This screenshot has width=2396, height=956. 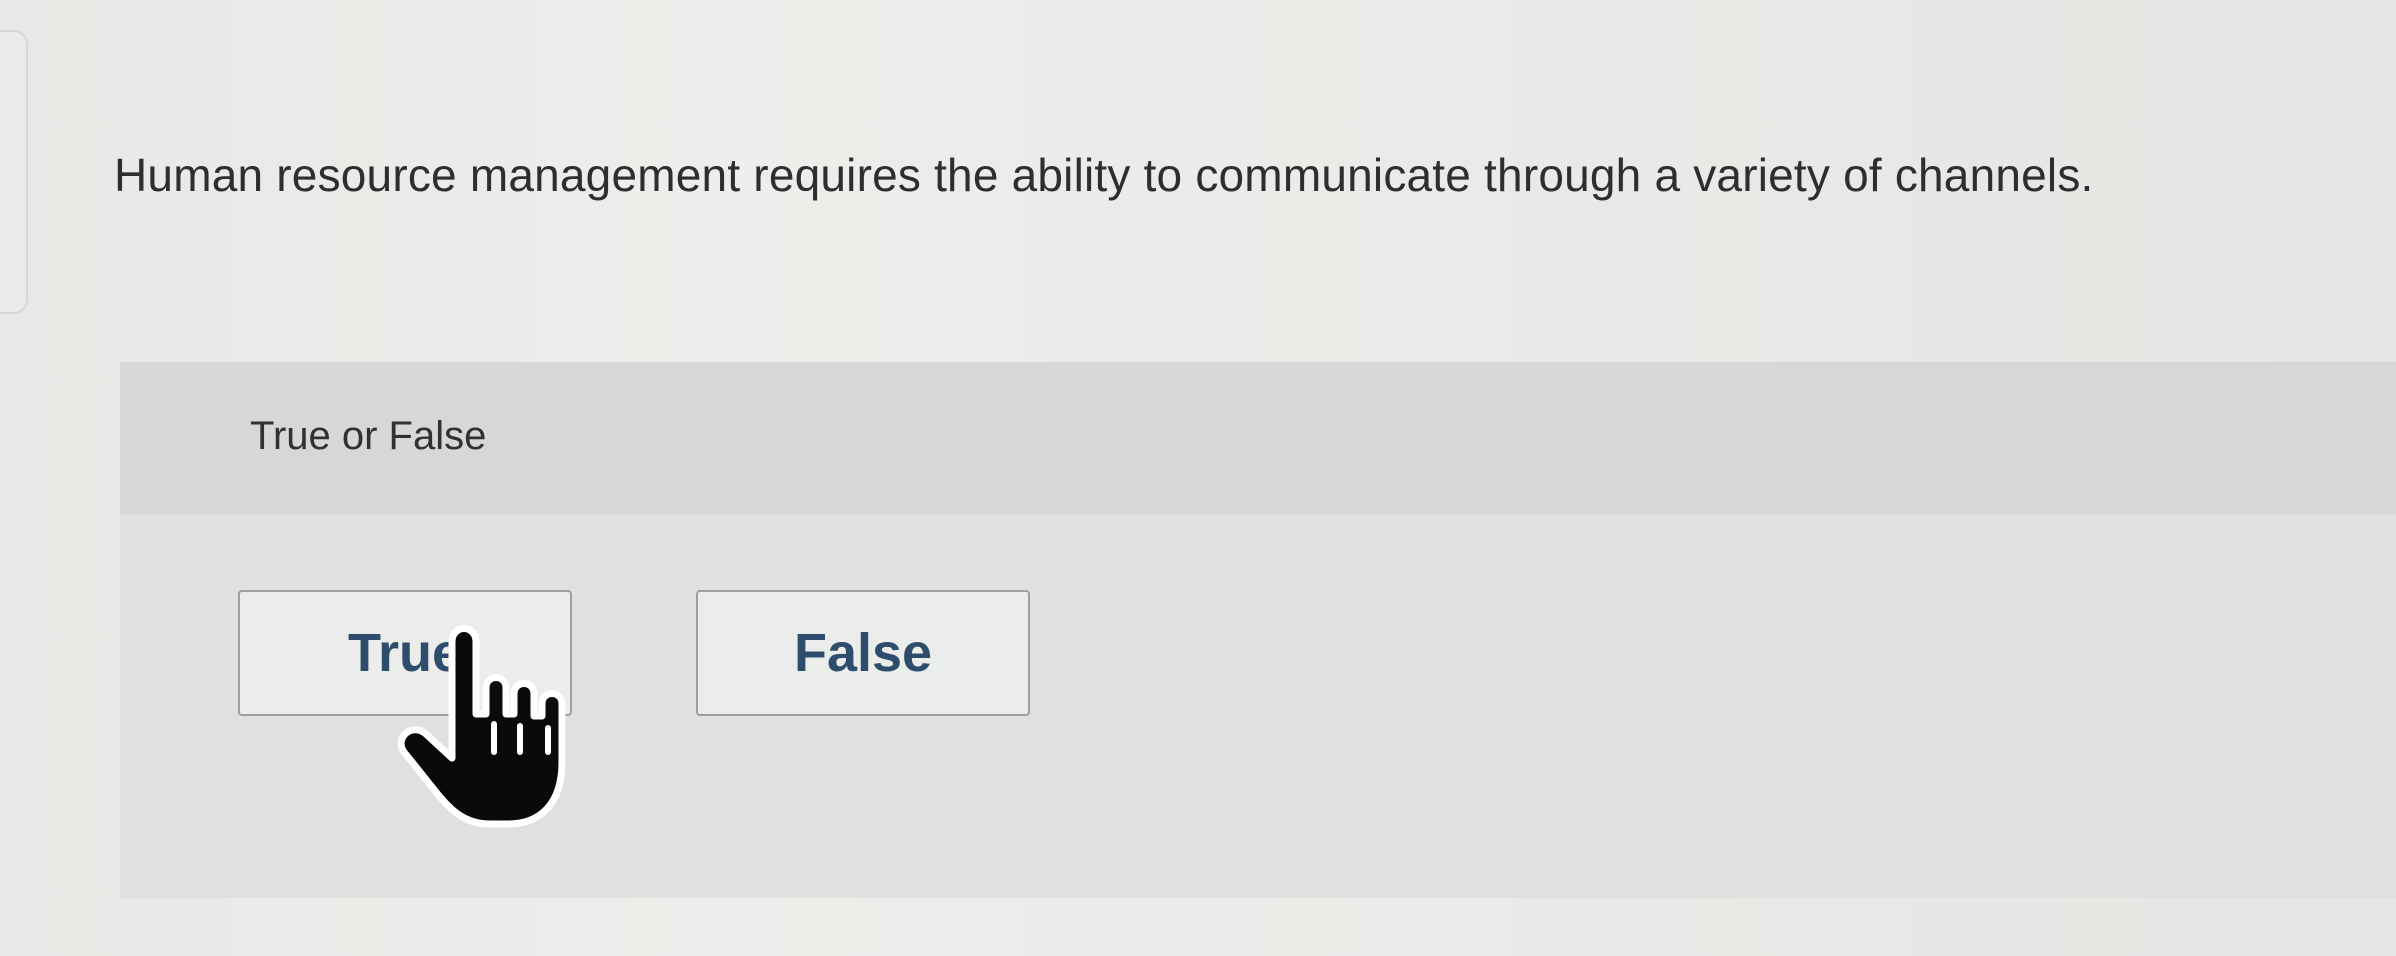 What do you see at coordinates (14, 172) in the screenshot?
I see `left-edge-card` at bounding box center [14, 172].